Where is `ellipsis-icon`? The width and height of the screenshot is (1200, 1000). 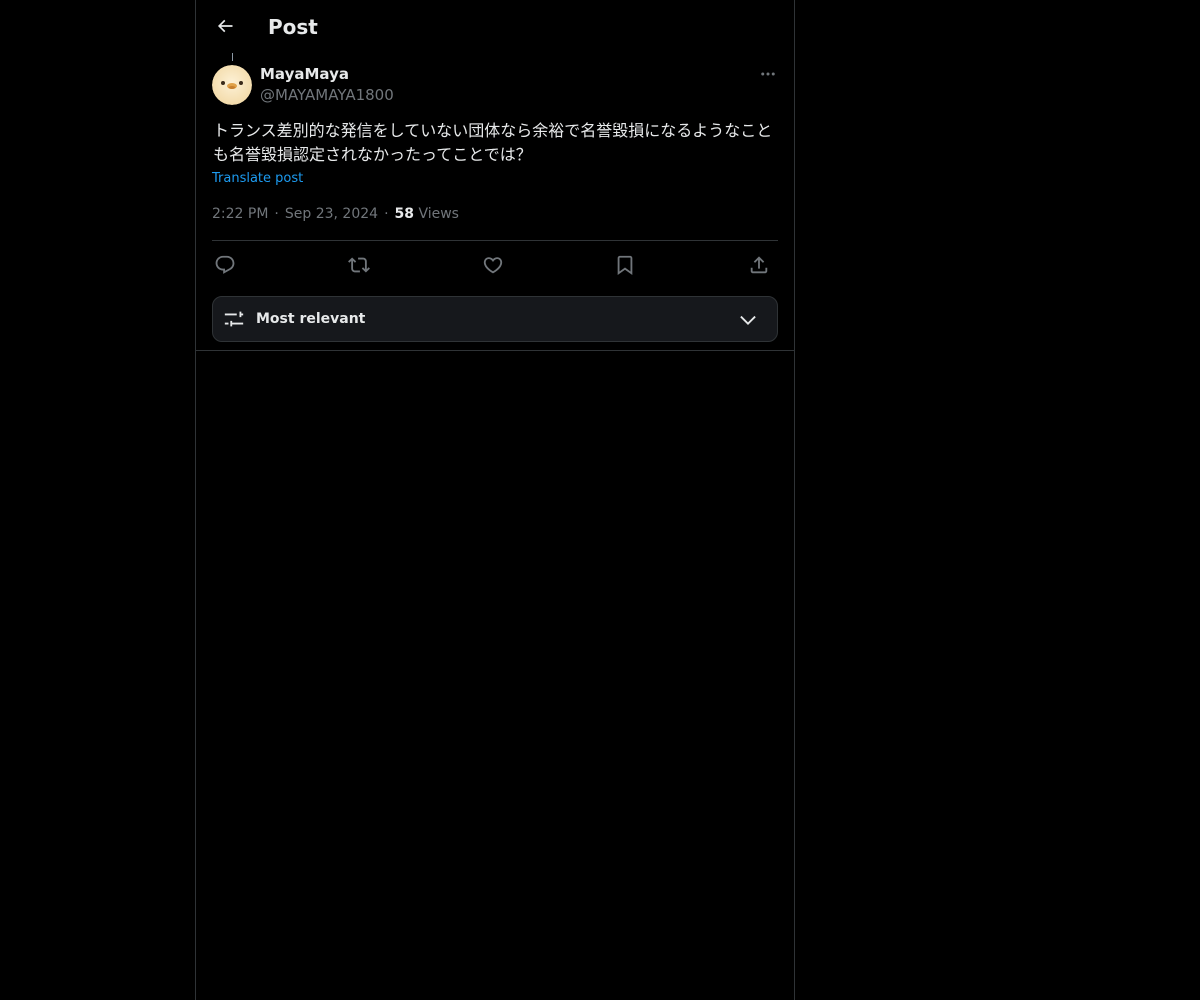 ellipsis-icon is located at coordinates (768, 74).